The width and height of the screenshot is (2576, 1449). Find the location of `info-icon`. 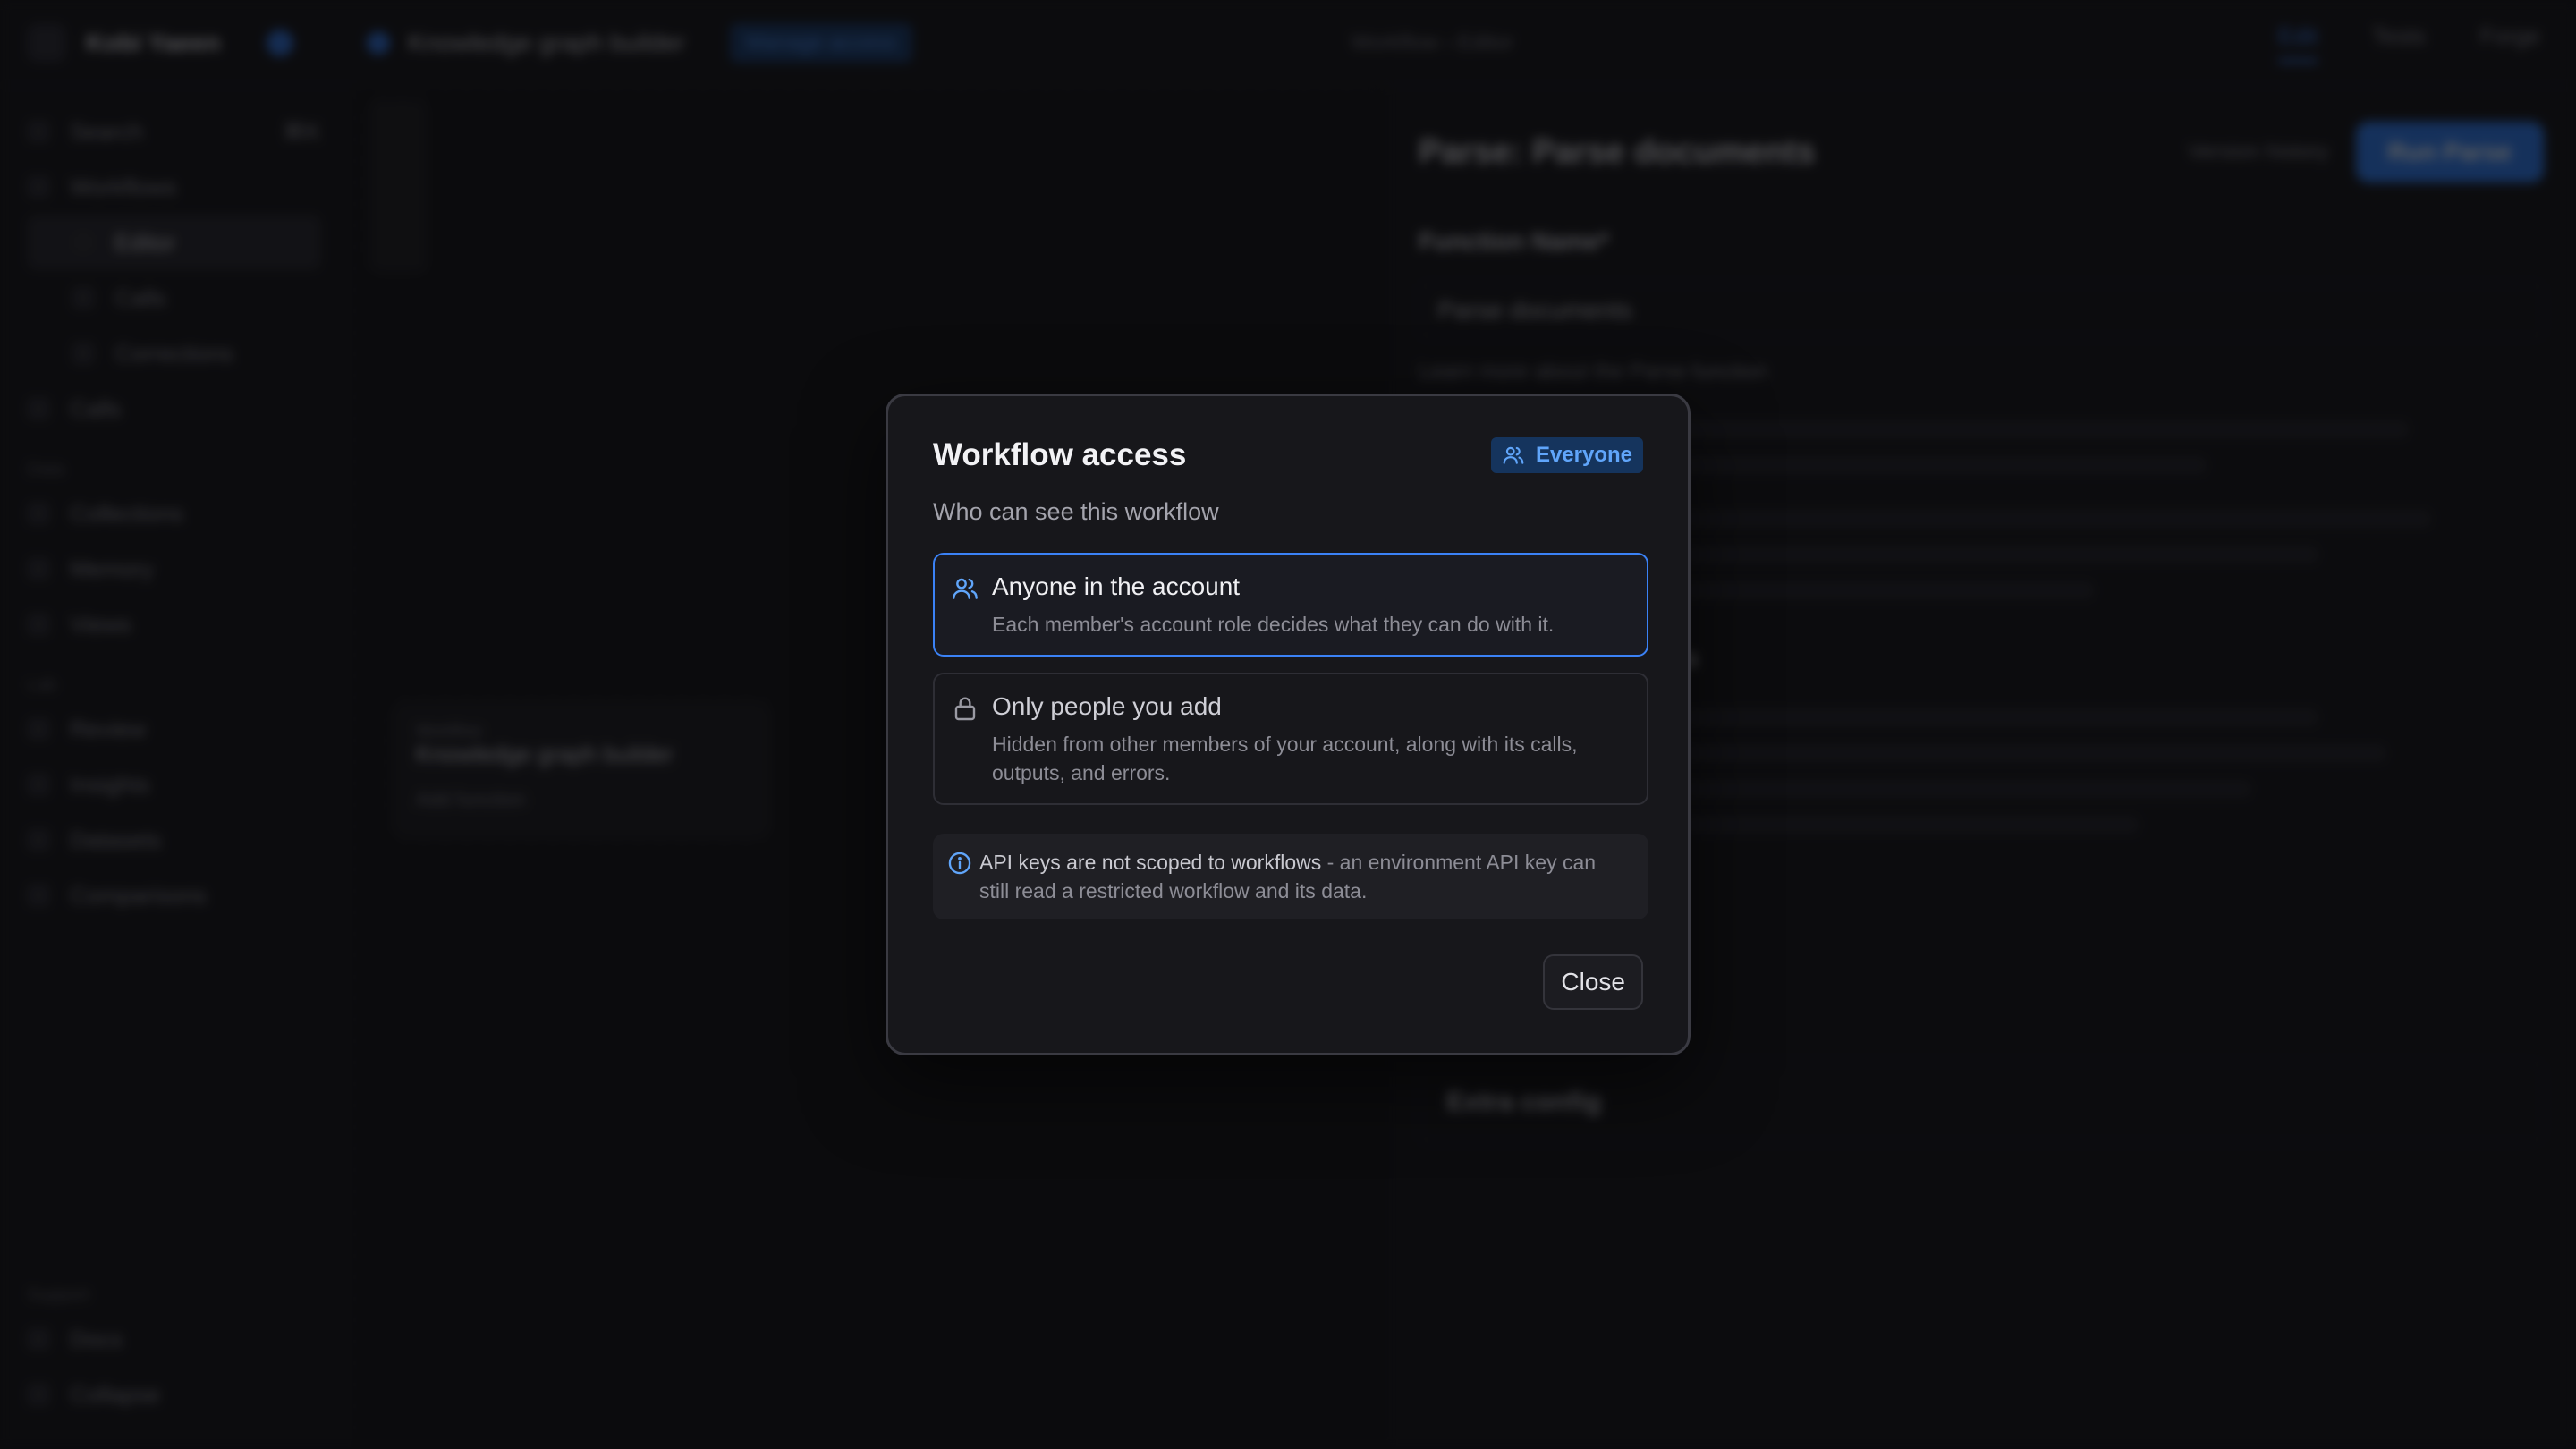

info-icon is located at coordinates (959, 863).